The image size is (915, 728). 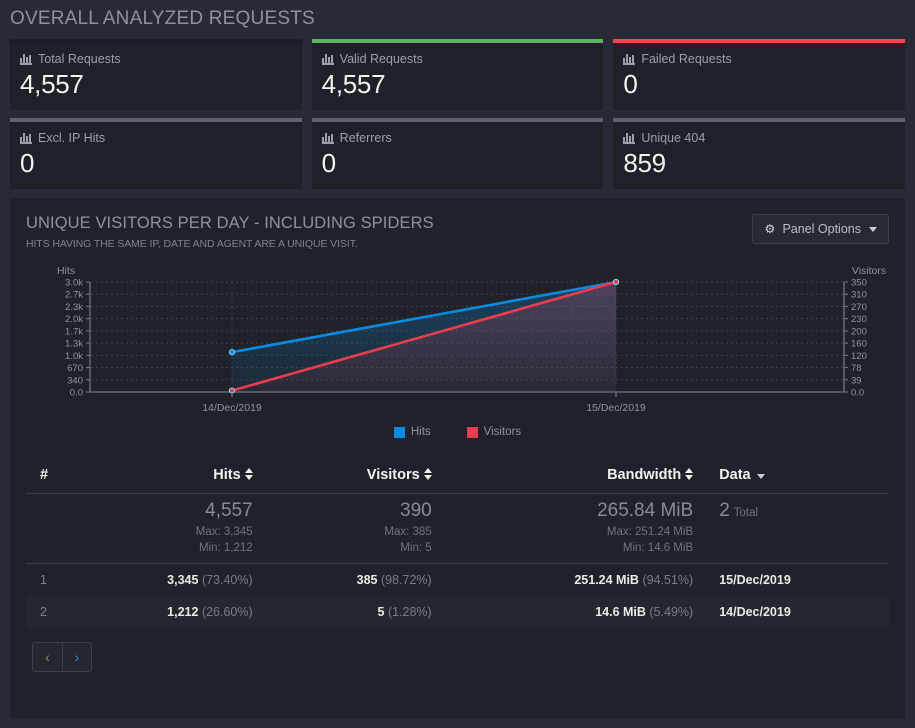 What do you see at coordinates (457, 432) in the screenshot?
I see `chart-legend: Hits Visitors` at bounding box center [457, 432].